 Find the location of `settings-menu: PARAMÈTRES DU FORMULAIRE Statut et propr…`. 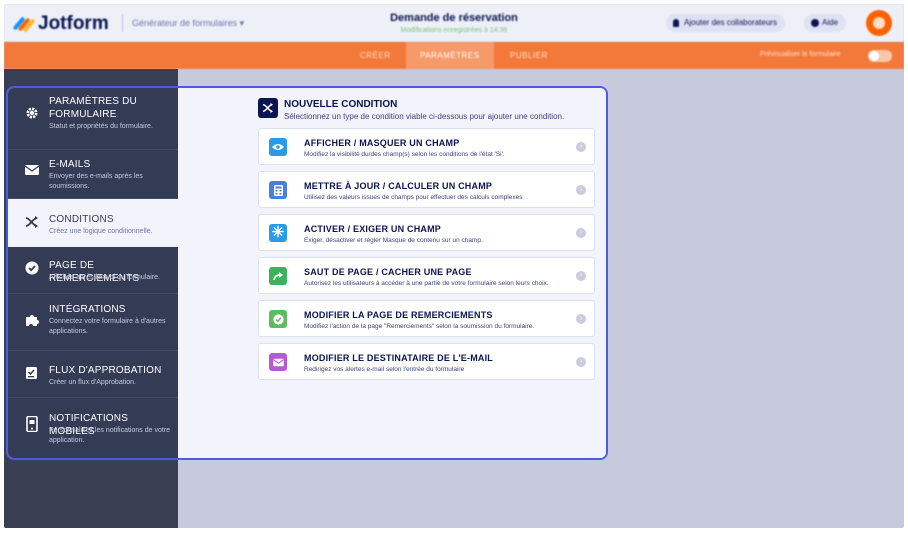

settings-menu: PARAMÈTRES DU FORMULAIRE Statut et propr… is located at coordinates (93, 273).